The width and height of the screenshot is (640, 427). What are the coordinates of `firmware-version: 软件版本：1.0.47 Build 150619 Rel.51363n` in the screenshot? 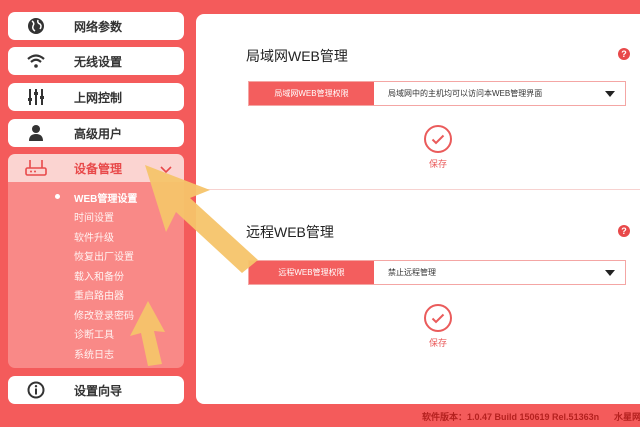 It's located at (511, 417).